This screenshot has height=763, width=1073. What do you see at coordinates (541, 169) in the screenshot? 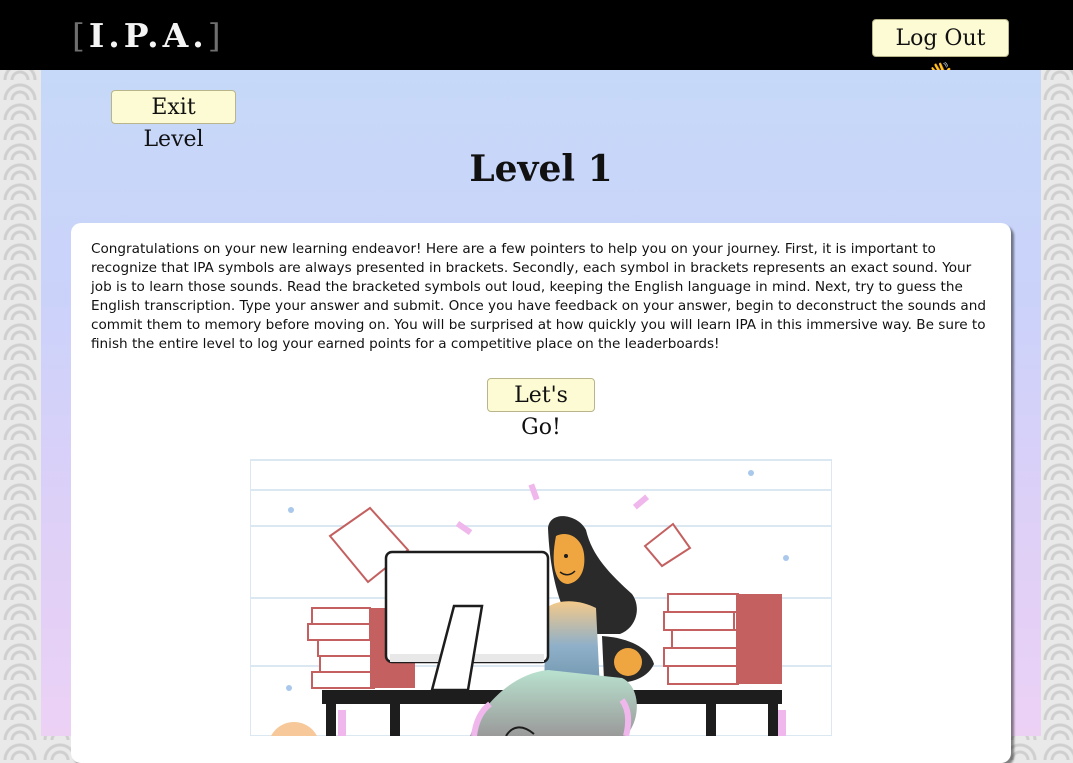
I see `page-title: Level 1` at bounding box center [541, 169].